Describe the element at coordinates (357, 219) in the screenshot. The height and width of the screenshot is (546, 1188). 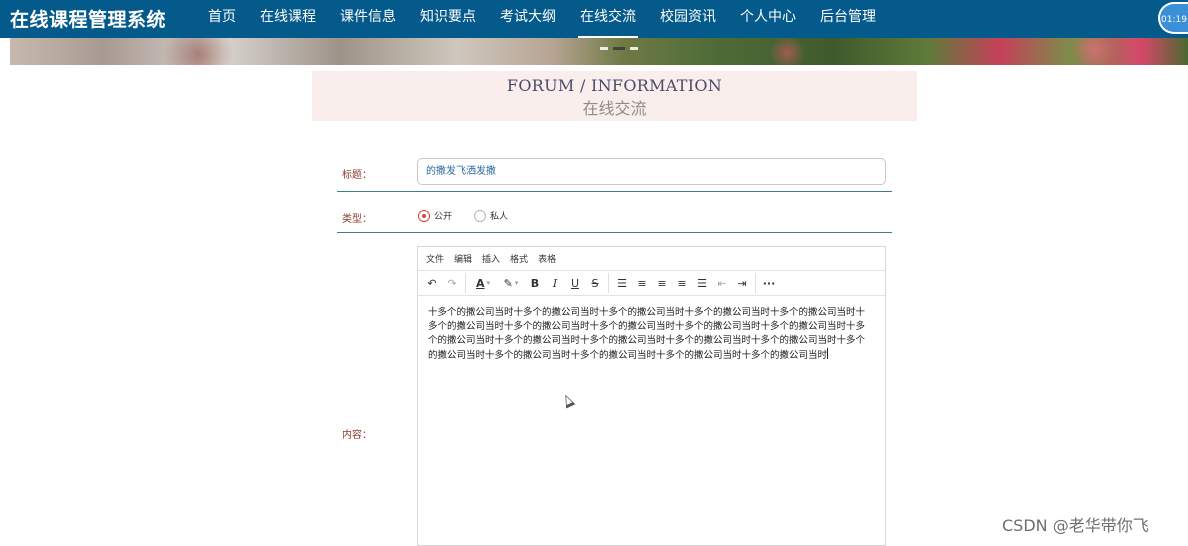
I see `type-label: 类型：` at that location.